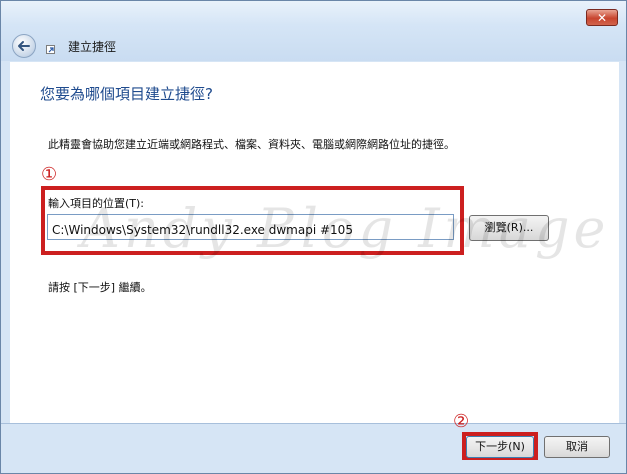  What do you see at coordinates (251, 144) in the screenshot?
I see `wizard-description: 此精靈會協助您建立近端或網路程式、檔案、資料夾、電腦或網際網路位址的捷徑。` at bounding box center [251, 144].